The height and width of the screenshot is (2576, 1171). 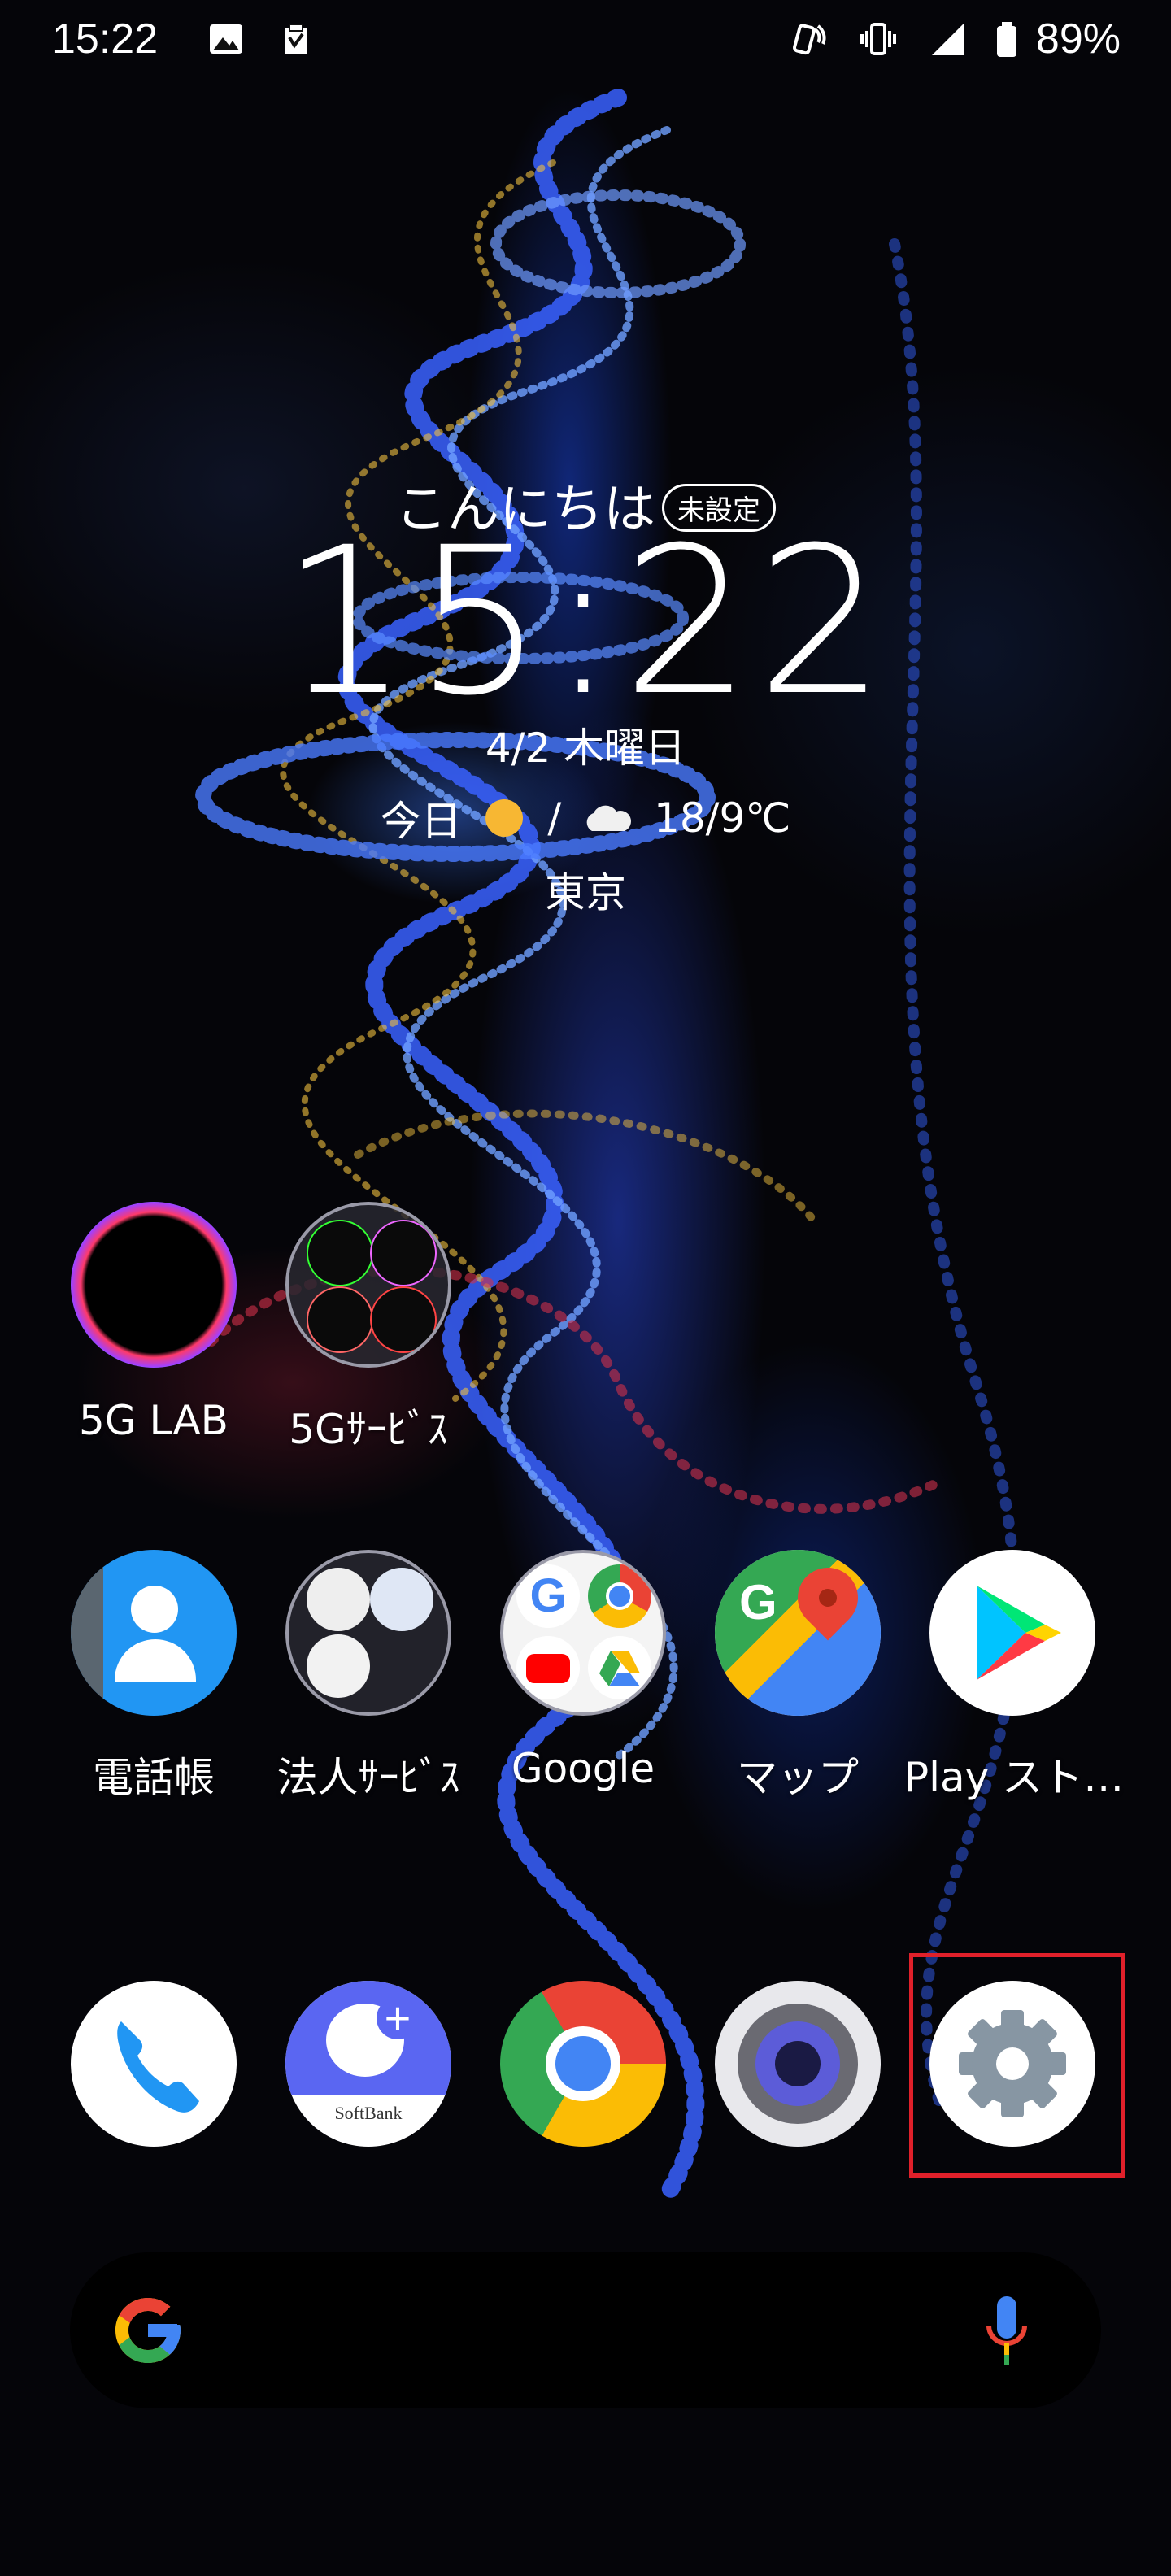 What do you see at coordinates (338, 1666) in the screenshot?
I see `desk-icon` at bounding box center [338, 1666].